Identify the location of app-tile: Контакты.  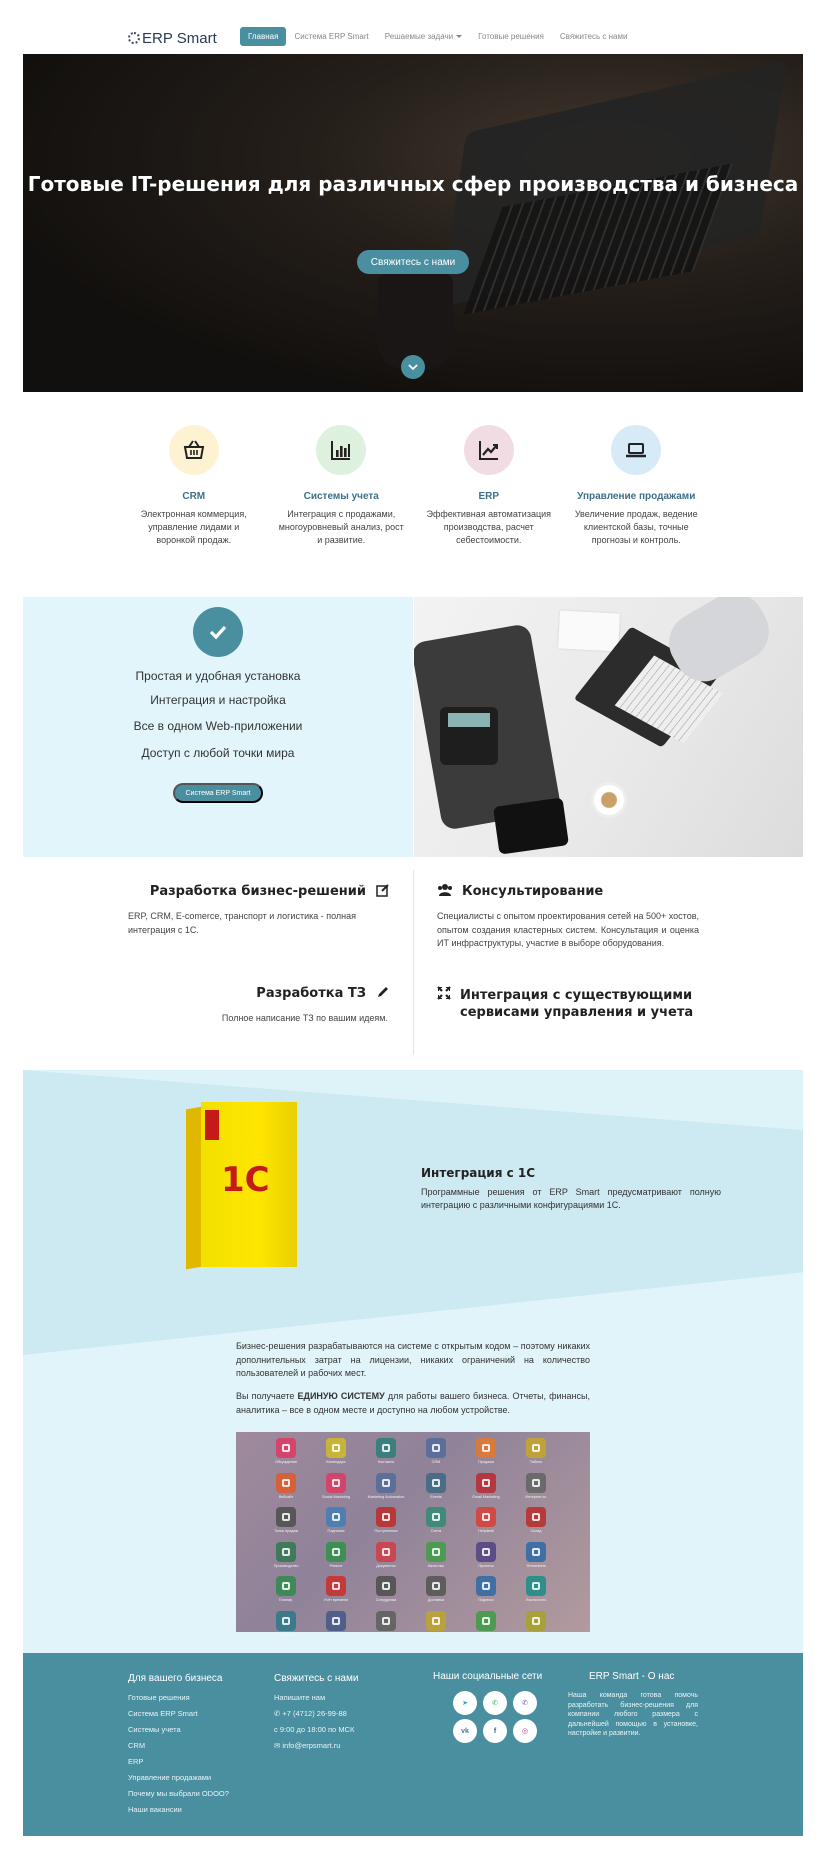
(386, 1455).